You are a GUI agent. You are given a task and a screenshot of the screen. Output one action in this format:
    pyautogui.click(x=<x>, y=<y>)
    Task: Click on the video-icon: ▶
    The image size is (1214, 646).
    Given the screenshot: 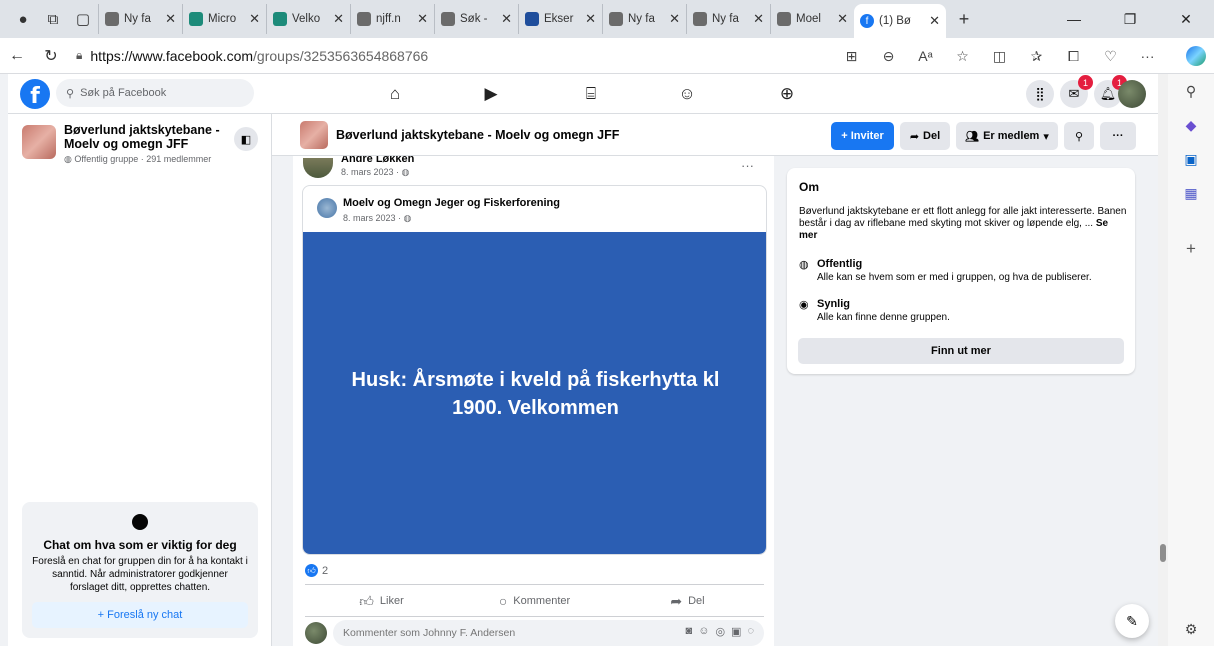 What is the action you would take?
    pyautogui.click(x=491, y=94)
    